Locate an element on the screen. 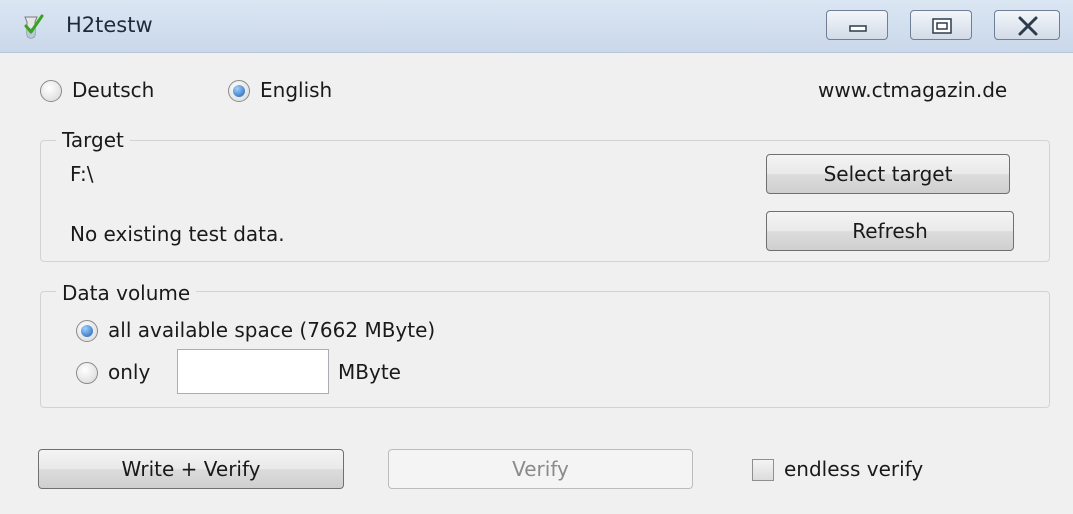 The image size is (1073, 514). refresh-button: Refresh is located at coordinates (890, 231).